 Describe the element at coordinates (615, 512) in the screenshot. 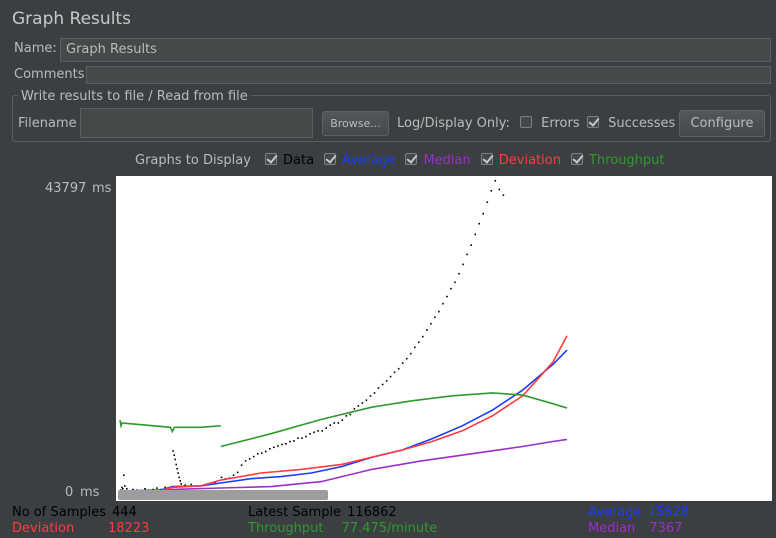

I see `average-label: Average` at that location.